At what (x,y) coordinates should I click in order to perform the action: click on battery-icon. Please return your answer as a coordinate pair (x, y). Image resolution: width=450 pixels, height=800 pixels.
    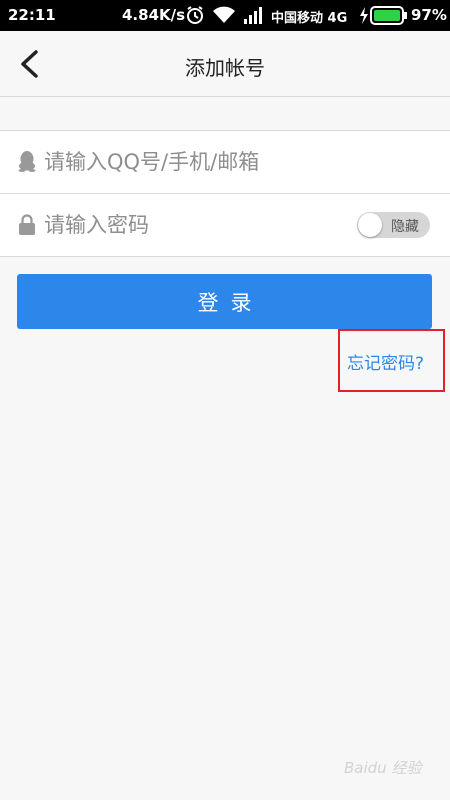
    Looking at the image, I should click on (388, 15).